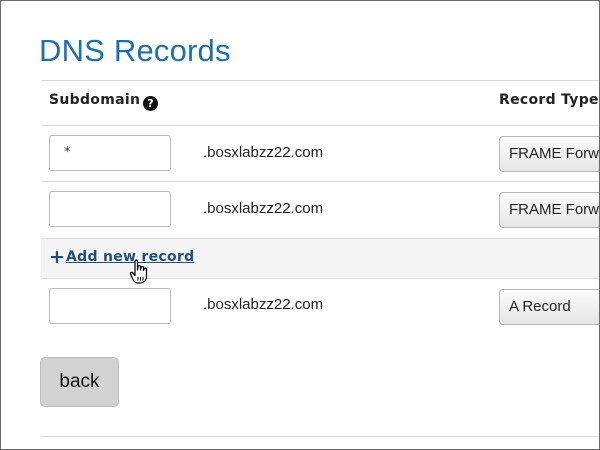 The width and height of the screenshot is (600, 450). Describe the element at coordinates (150, 103) in the screenshot. I see `question-circle-icon: ?` at that location.